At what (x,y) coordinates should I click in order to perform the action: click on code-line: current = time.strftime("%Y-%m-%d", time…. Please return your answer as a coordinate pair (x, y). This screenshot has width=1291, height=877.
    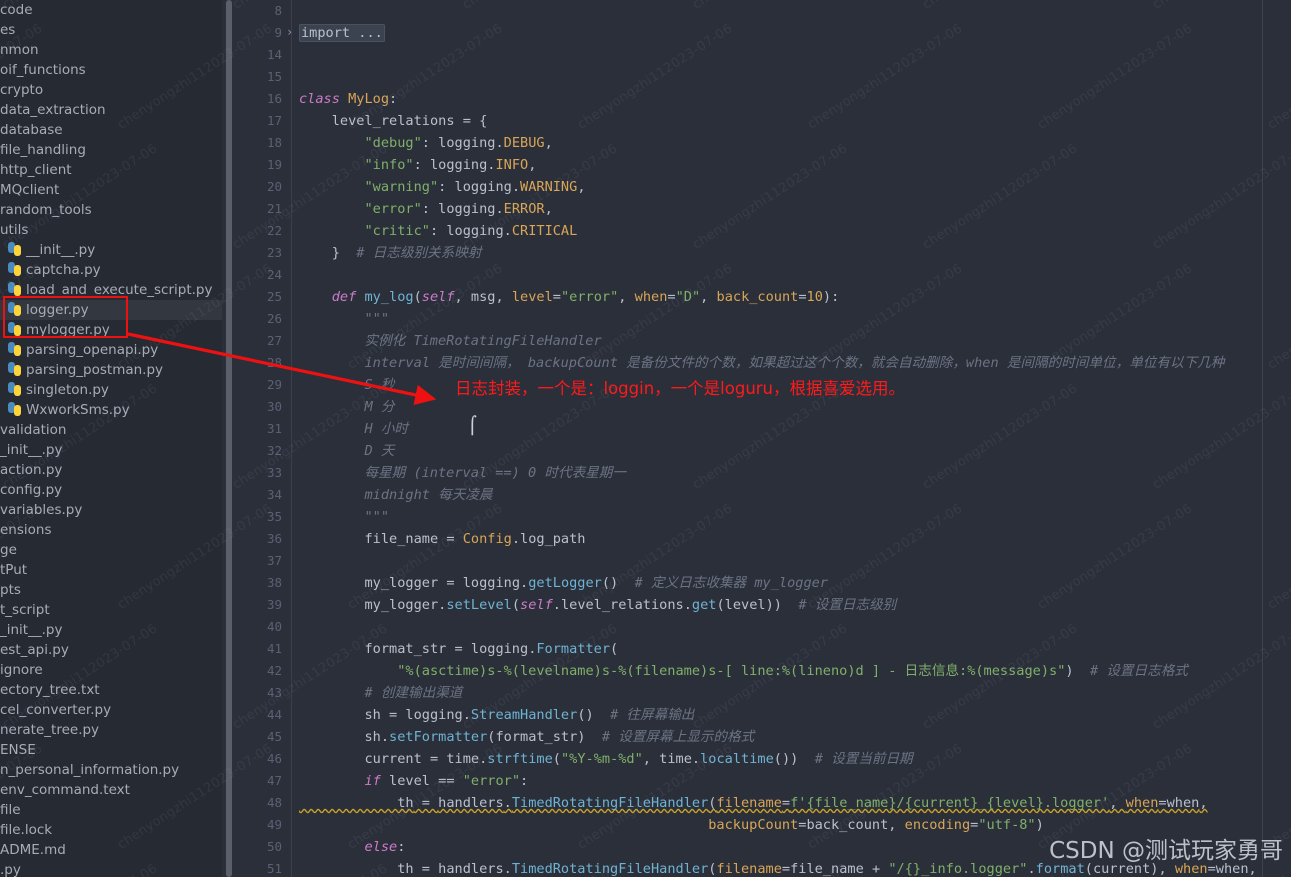
    Looking at the image, I should click on (795, 759).